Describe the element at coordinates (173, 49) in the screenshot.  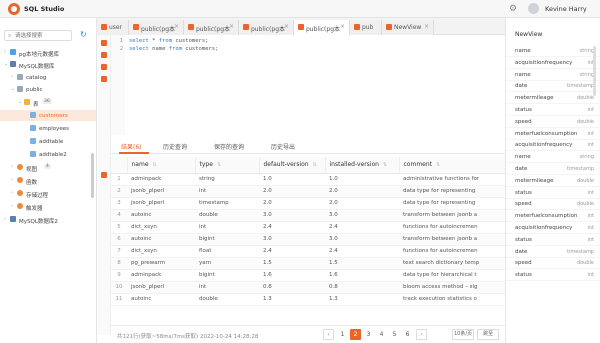
I see `code-line: select name from customers;` at that location.